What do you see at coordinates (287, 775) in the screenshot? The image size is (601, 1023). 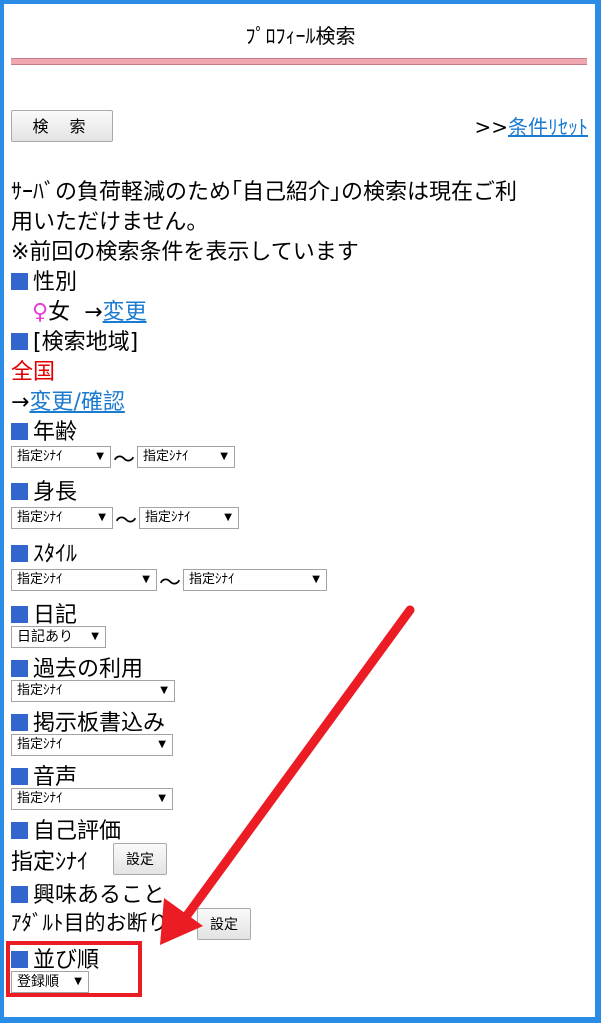 I see `annotation-arrow-icon` at bounding box center [287, 775].